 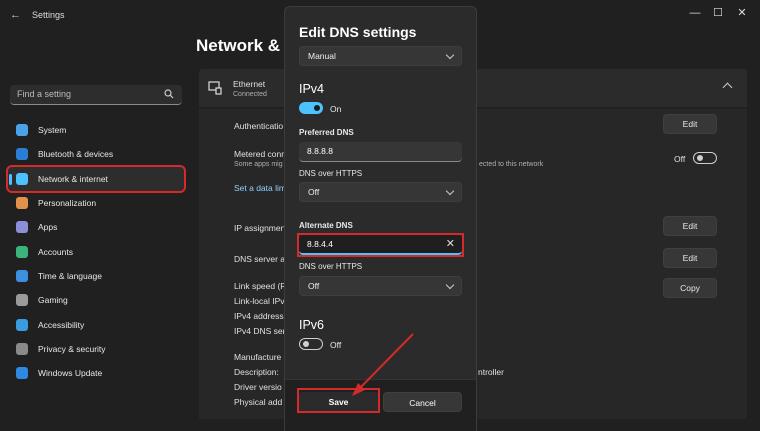 I want to click on search-input: Find a setting, so click(x=96, y=95).